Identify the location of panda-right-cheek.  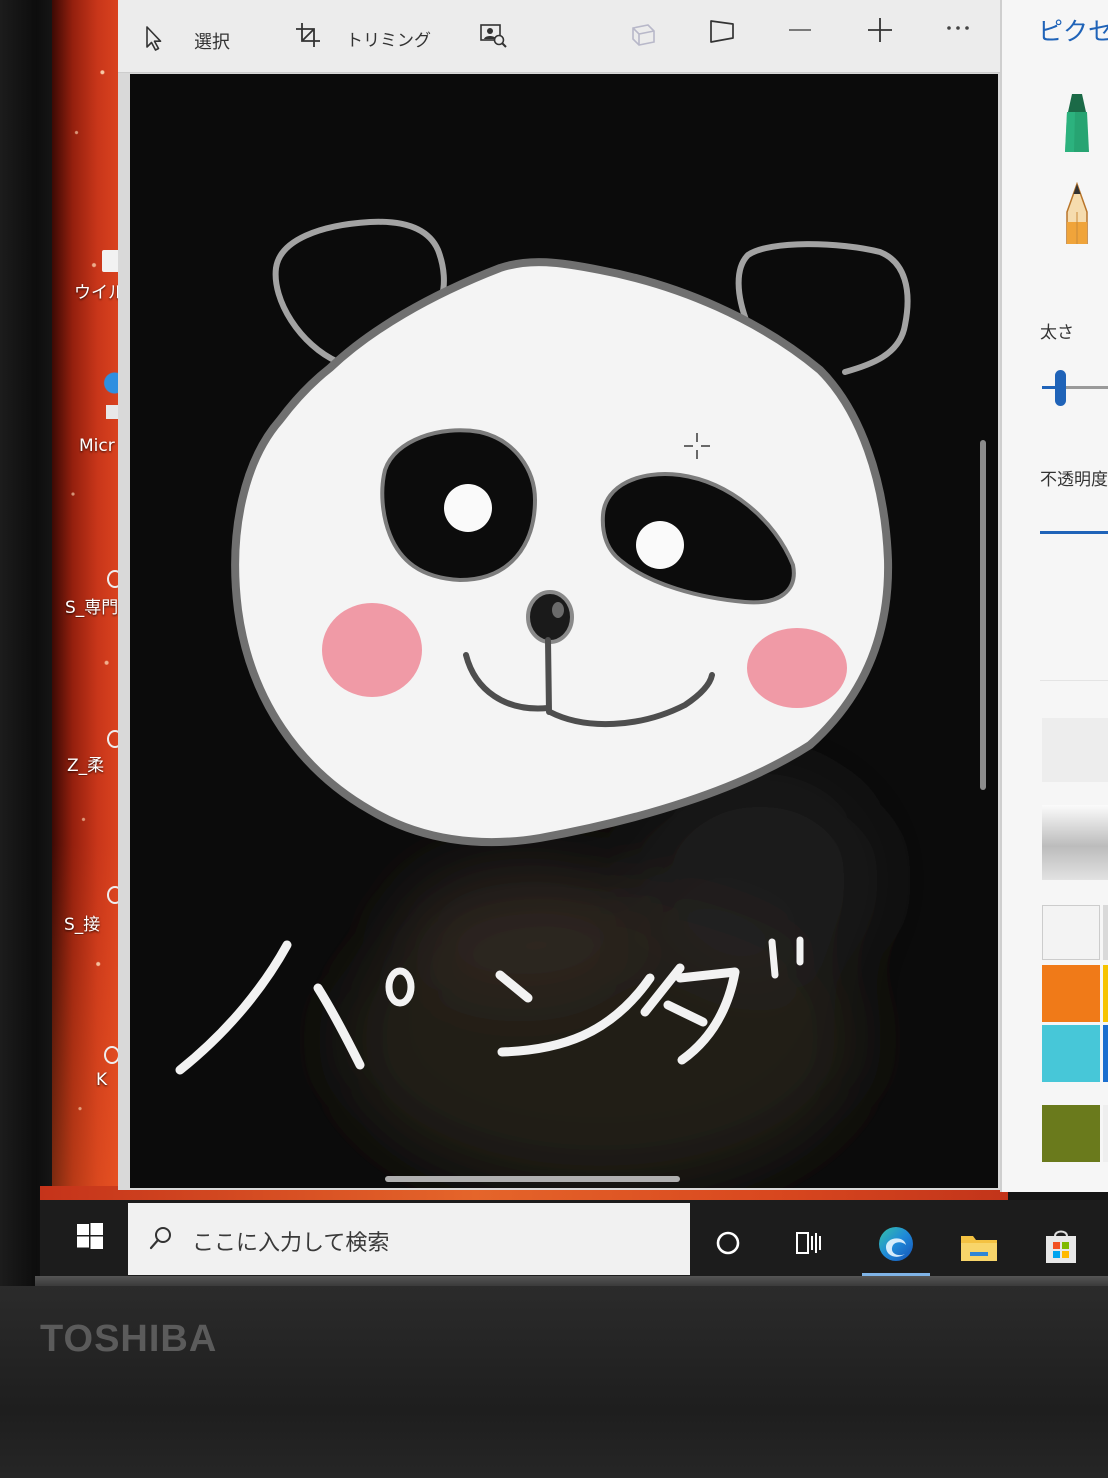
(797, 668).